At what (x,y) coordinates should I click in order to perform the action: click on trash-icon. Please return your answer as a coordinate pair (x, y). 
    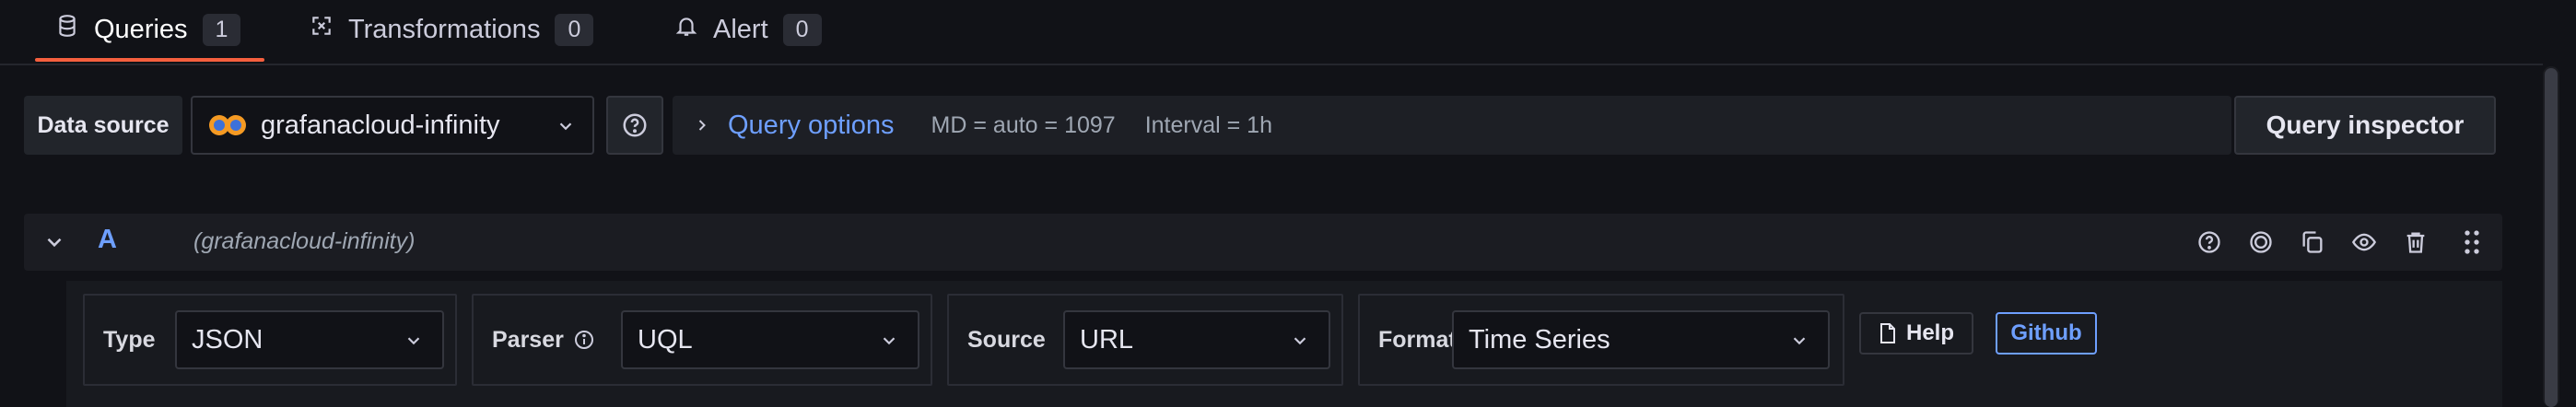
    Looking at the image, I should click on (2415, 242).